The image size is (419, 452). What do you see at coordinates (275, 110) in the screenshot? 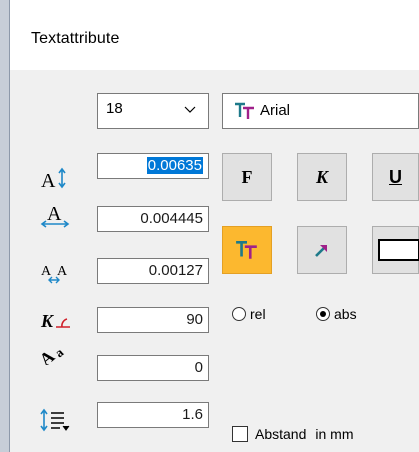
I see `font-family-value: Arial` at bounding box center [275, 110].